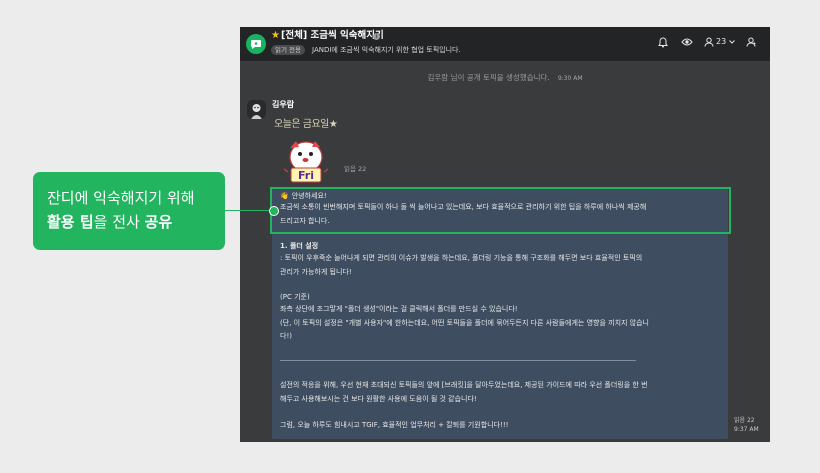  What do you see at coordinates (274, 211) in the screenshot?
I see `callout-dot` at bounding box center [274, 211].